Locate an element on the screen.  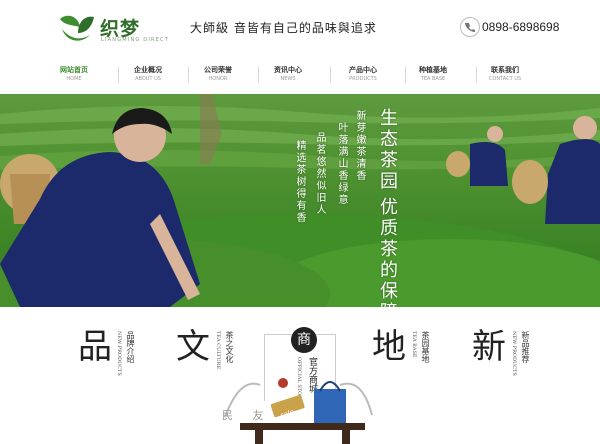
section-big-char: 地 is located at coordinates (389, 347).